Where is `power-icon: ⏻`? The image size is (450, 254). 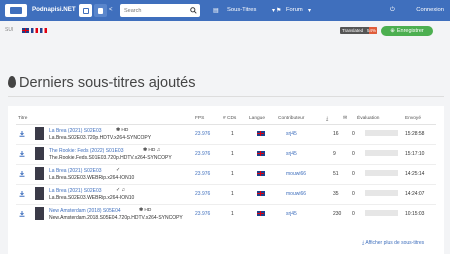
power-icon: ⏻ is located at coordinates (392, 10).